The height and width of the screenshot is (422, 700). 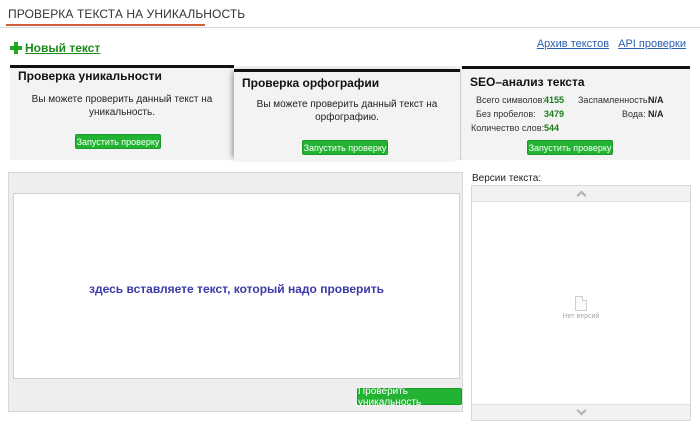 I want to click on chevron-down-icon, so click(x=581, y=410).